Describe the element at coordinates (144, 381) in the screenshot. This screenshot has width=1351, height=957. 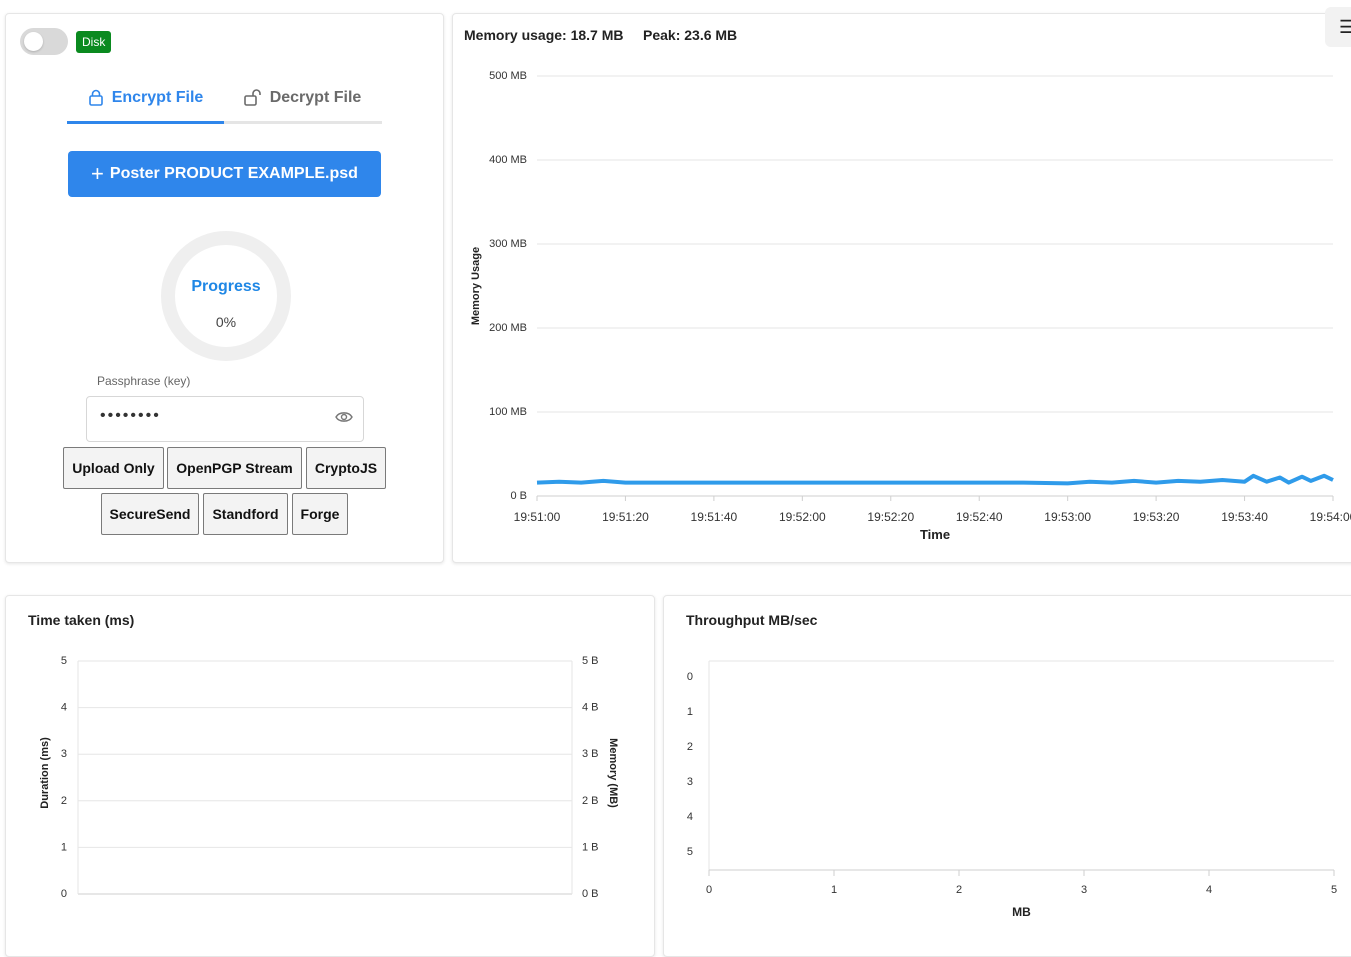
I see `passphrase-label: Passphrase (key)` at that location.